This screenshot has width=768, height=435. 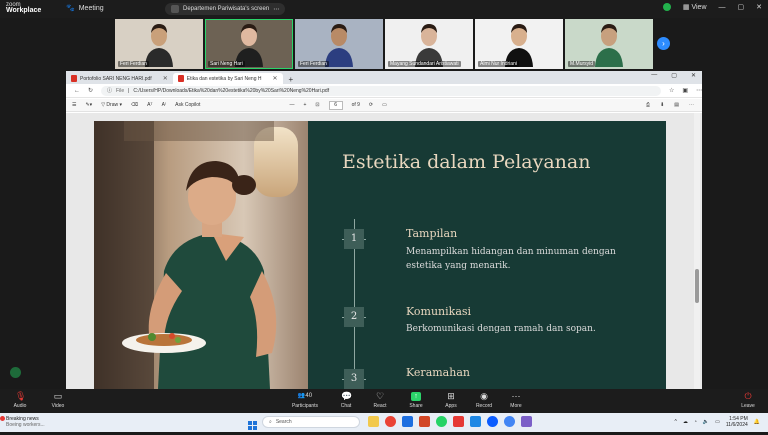 What do you see at coordinates (498, 64) in the screenshot?
I see `participant-name: Almi Nur Indriani` at bounding box center [498, 64].